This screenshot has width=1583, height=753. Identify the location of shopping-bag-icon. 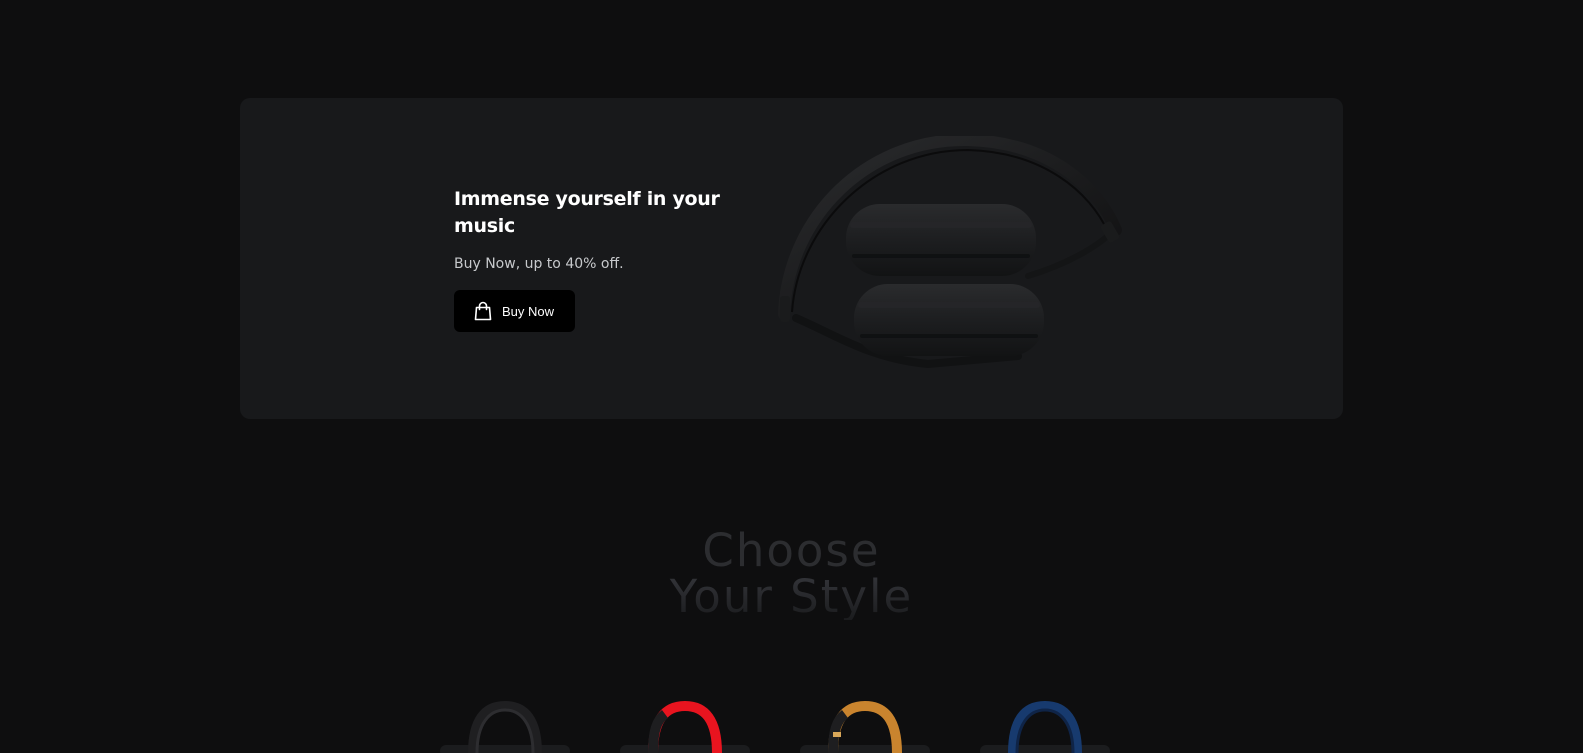
(483, 311).